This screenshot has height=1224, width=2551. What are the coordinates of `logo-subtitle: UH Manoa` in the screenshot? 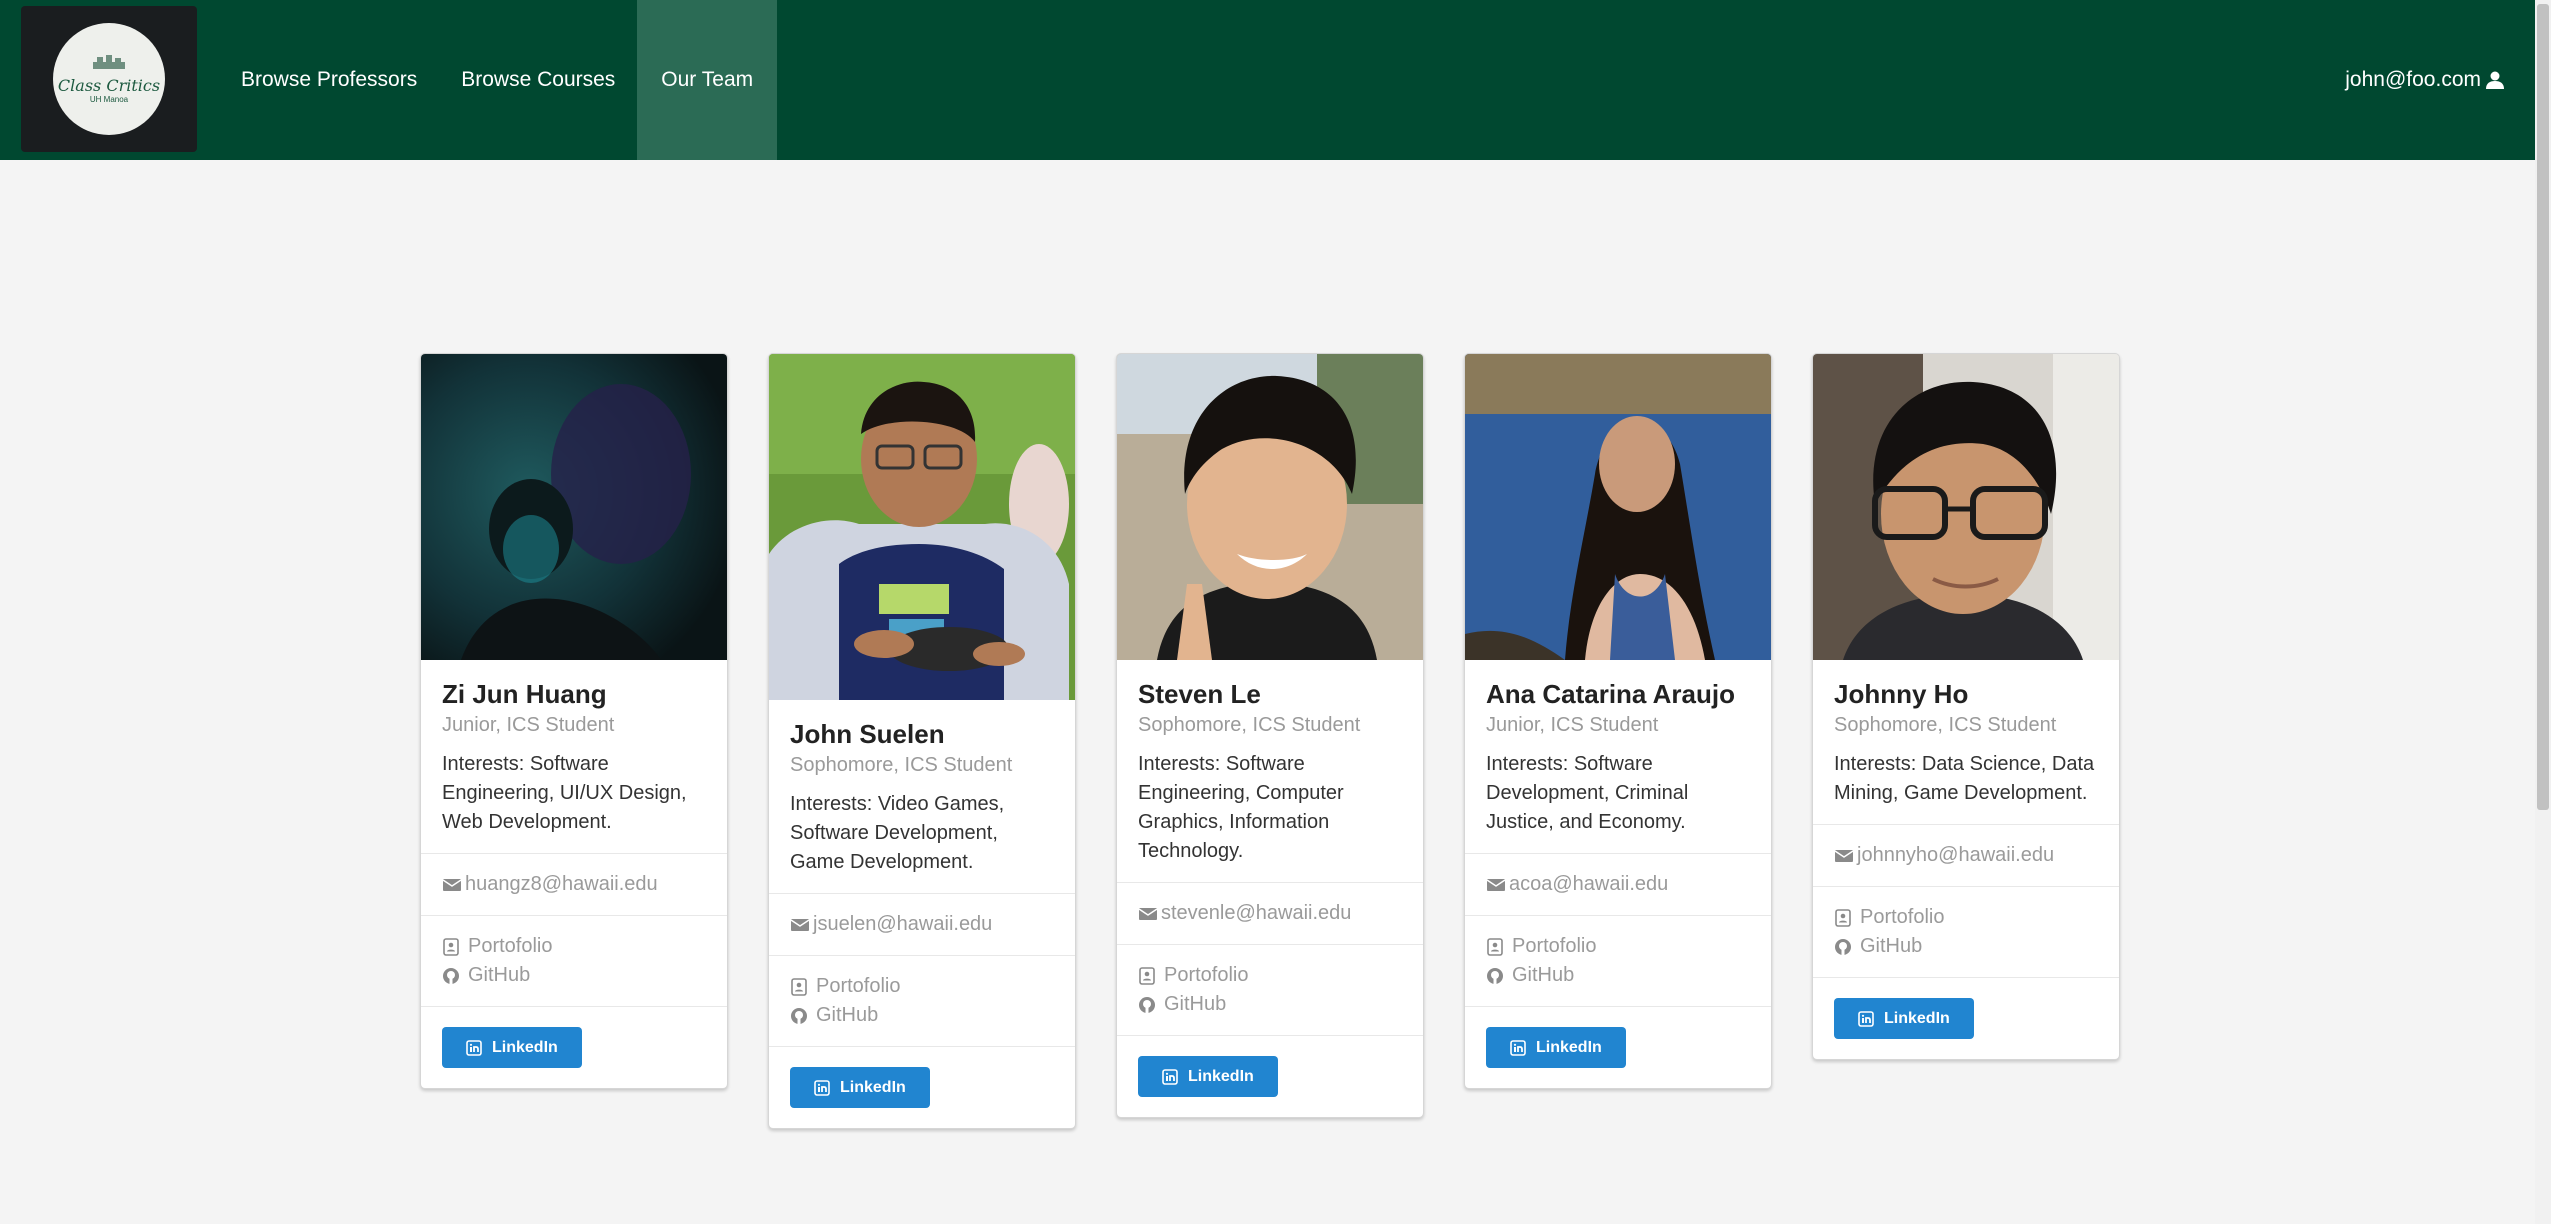 It's located at (109, 99).